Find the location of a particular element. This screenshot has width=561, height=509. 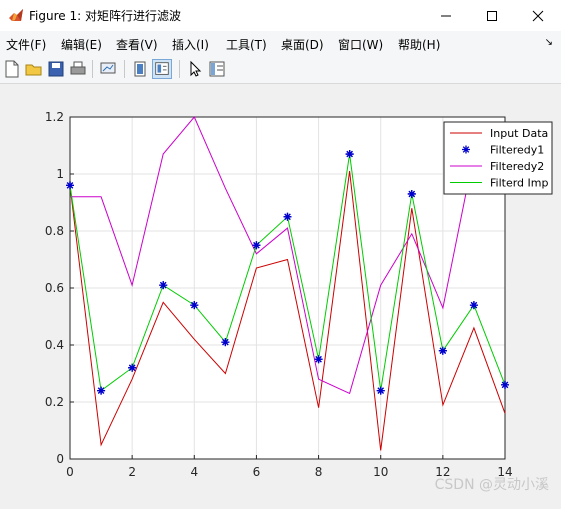

maximize-button is located at coordinates (492, 15).